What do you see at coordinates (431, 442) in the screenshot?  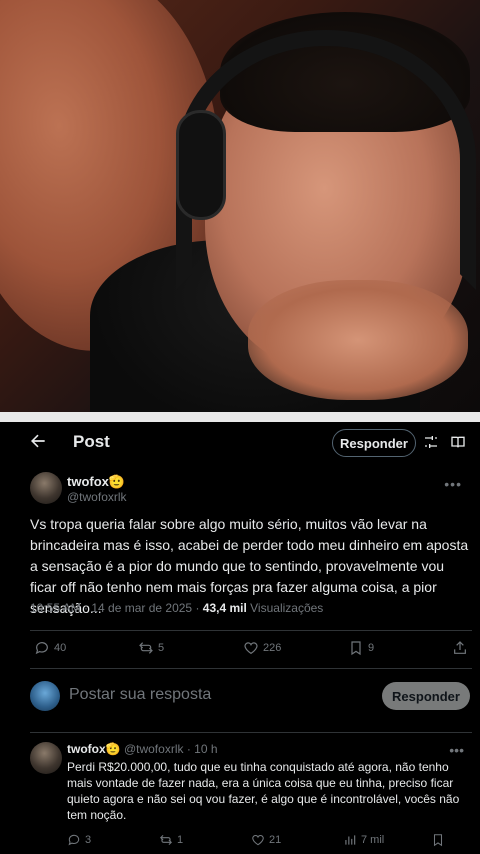 I see `sliders-icon` at bounding box center [431, 442].